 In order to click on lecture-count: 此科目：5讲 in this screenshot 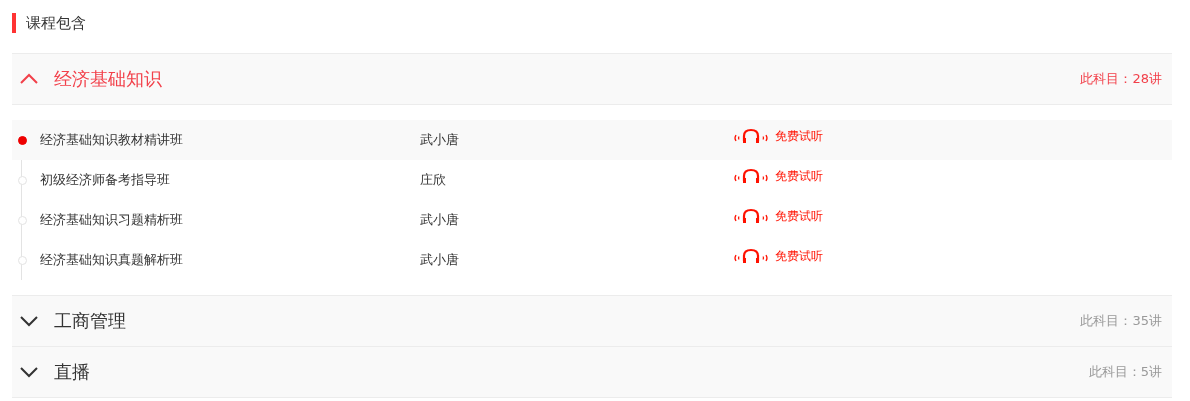, I will do `click(1125, 372)`.